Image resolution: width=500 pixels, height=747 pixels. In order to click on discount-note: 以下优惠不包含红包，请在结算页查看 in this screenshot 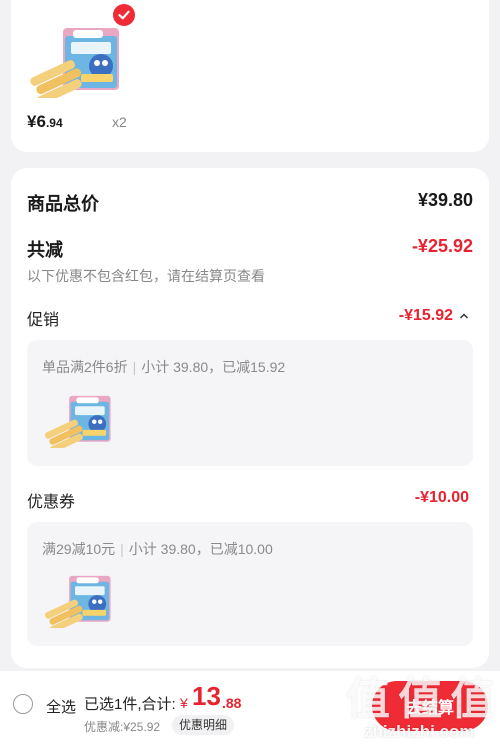, I will do `click(146, 276)`.